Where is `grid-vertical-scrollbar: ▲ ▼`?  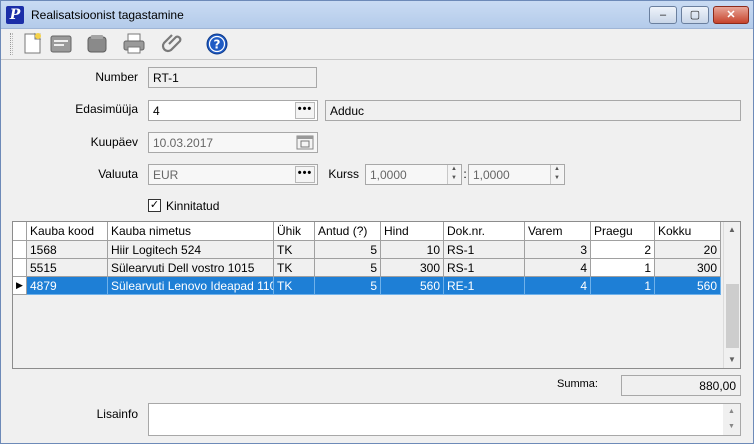
grid-vertical-scrollbar: ▲ ▼ is located at coordinates (731, 295).